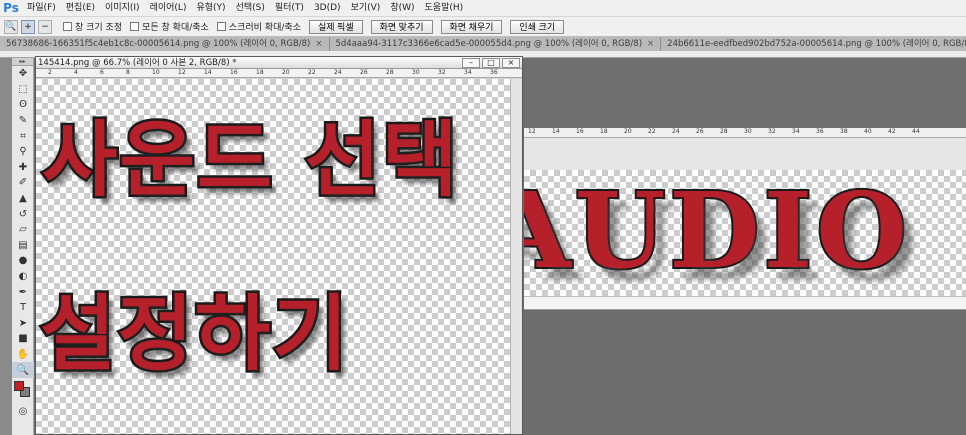 This screenshot has height=435, width=966. Describe the element at coordinates (916, 131) in the screenshot. I see `ruler-tick-label: 44` at that location.